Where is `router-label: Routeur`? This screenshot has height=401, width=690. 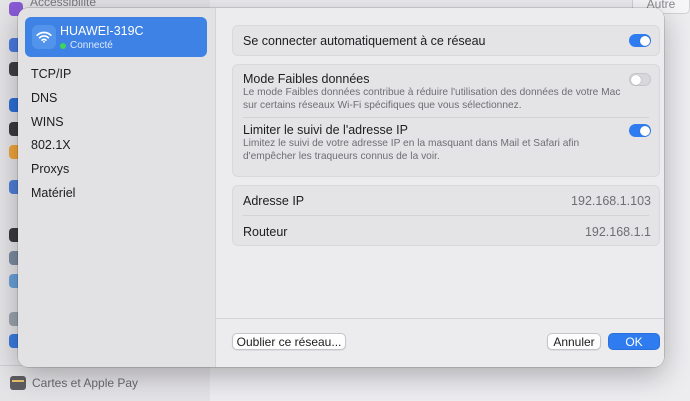 router-label: Routeur is located at coordinates (265, 232).